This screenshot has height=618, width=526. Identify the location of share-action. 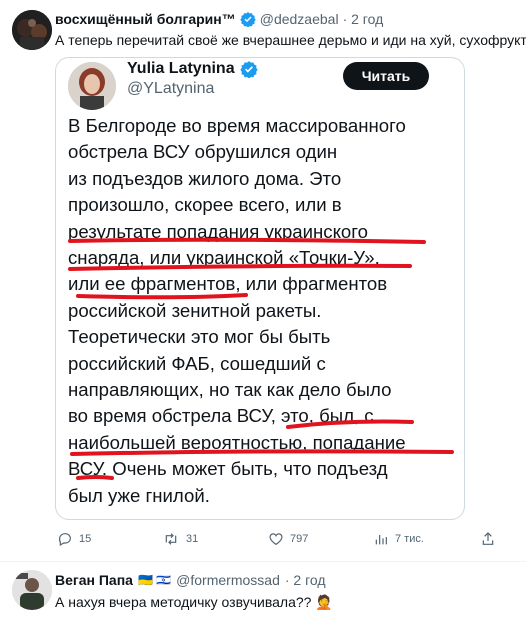
(488, 539).